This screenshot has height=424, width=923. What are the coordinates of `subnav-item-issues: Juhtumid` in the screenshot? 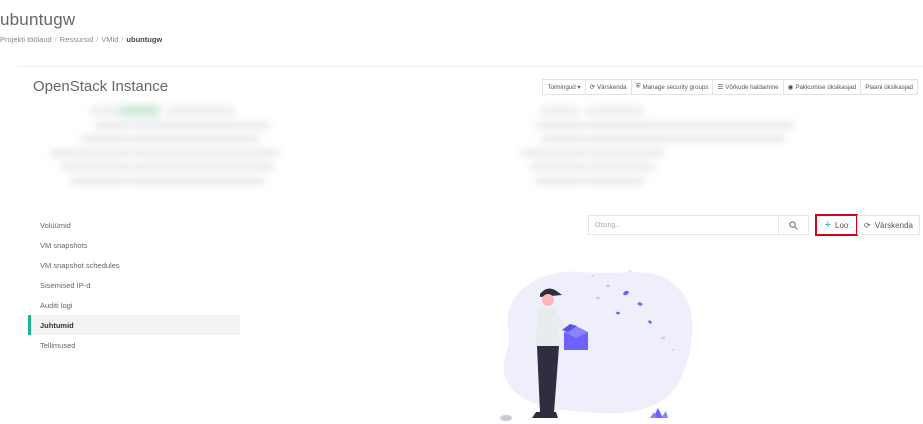 It's located at (134, 325).